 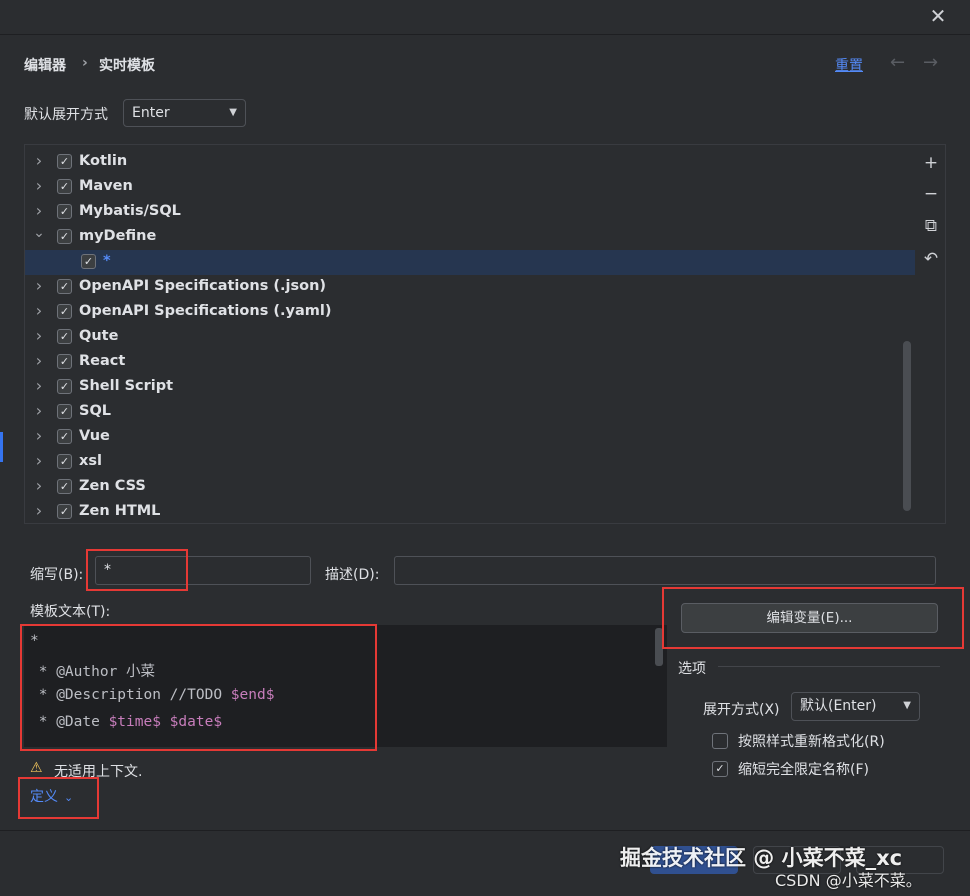 I want to click on tree-group-item: › ✓ Qute, so click(x=470, y=337).